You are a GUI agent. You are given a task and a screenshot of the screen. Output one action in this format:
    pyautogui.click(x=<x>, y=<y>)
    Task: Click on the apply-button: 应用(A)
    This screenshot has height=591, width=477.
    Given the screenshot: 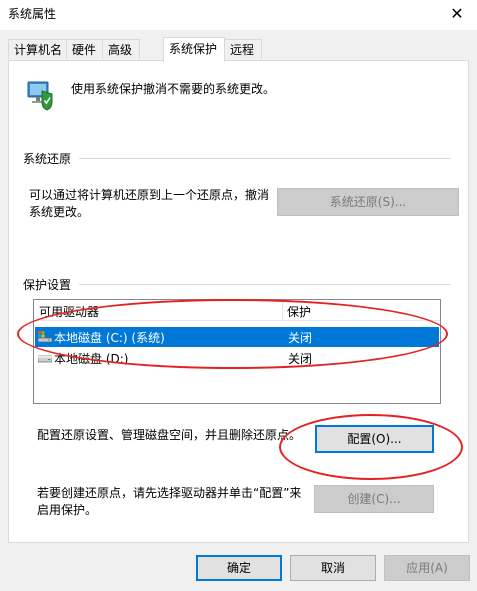 What is the action you would take?
    pyautogui.click(x=427, y=568)
    